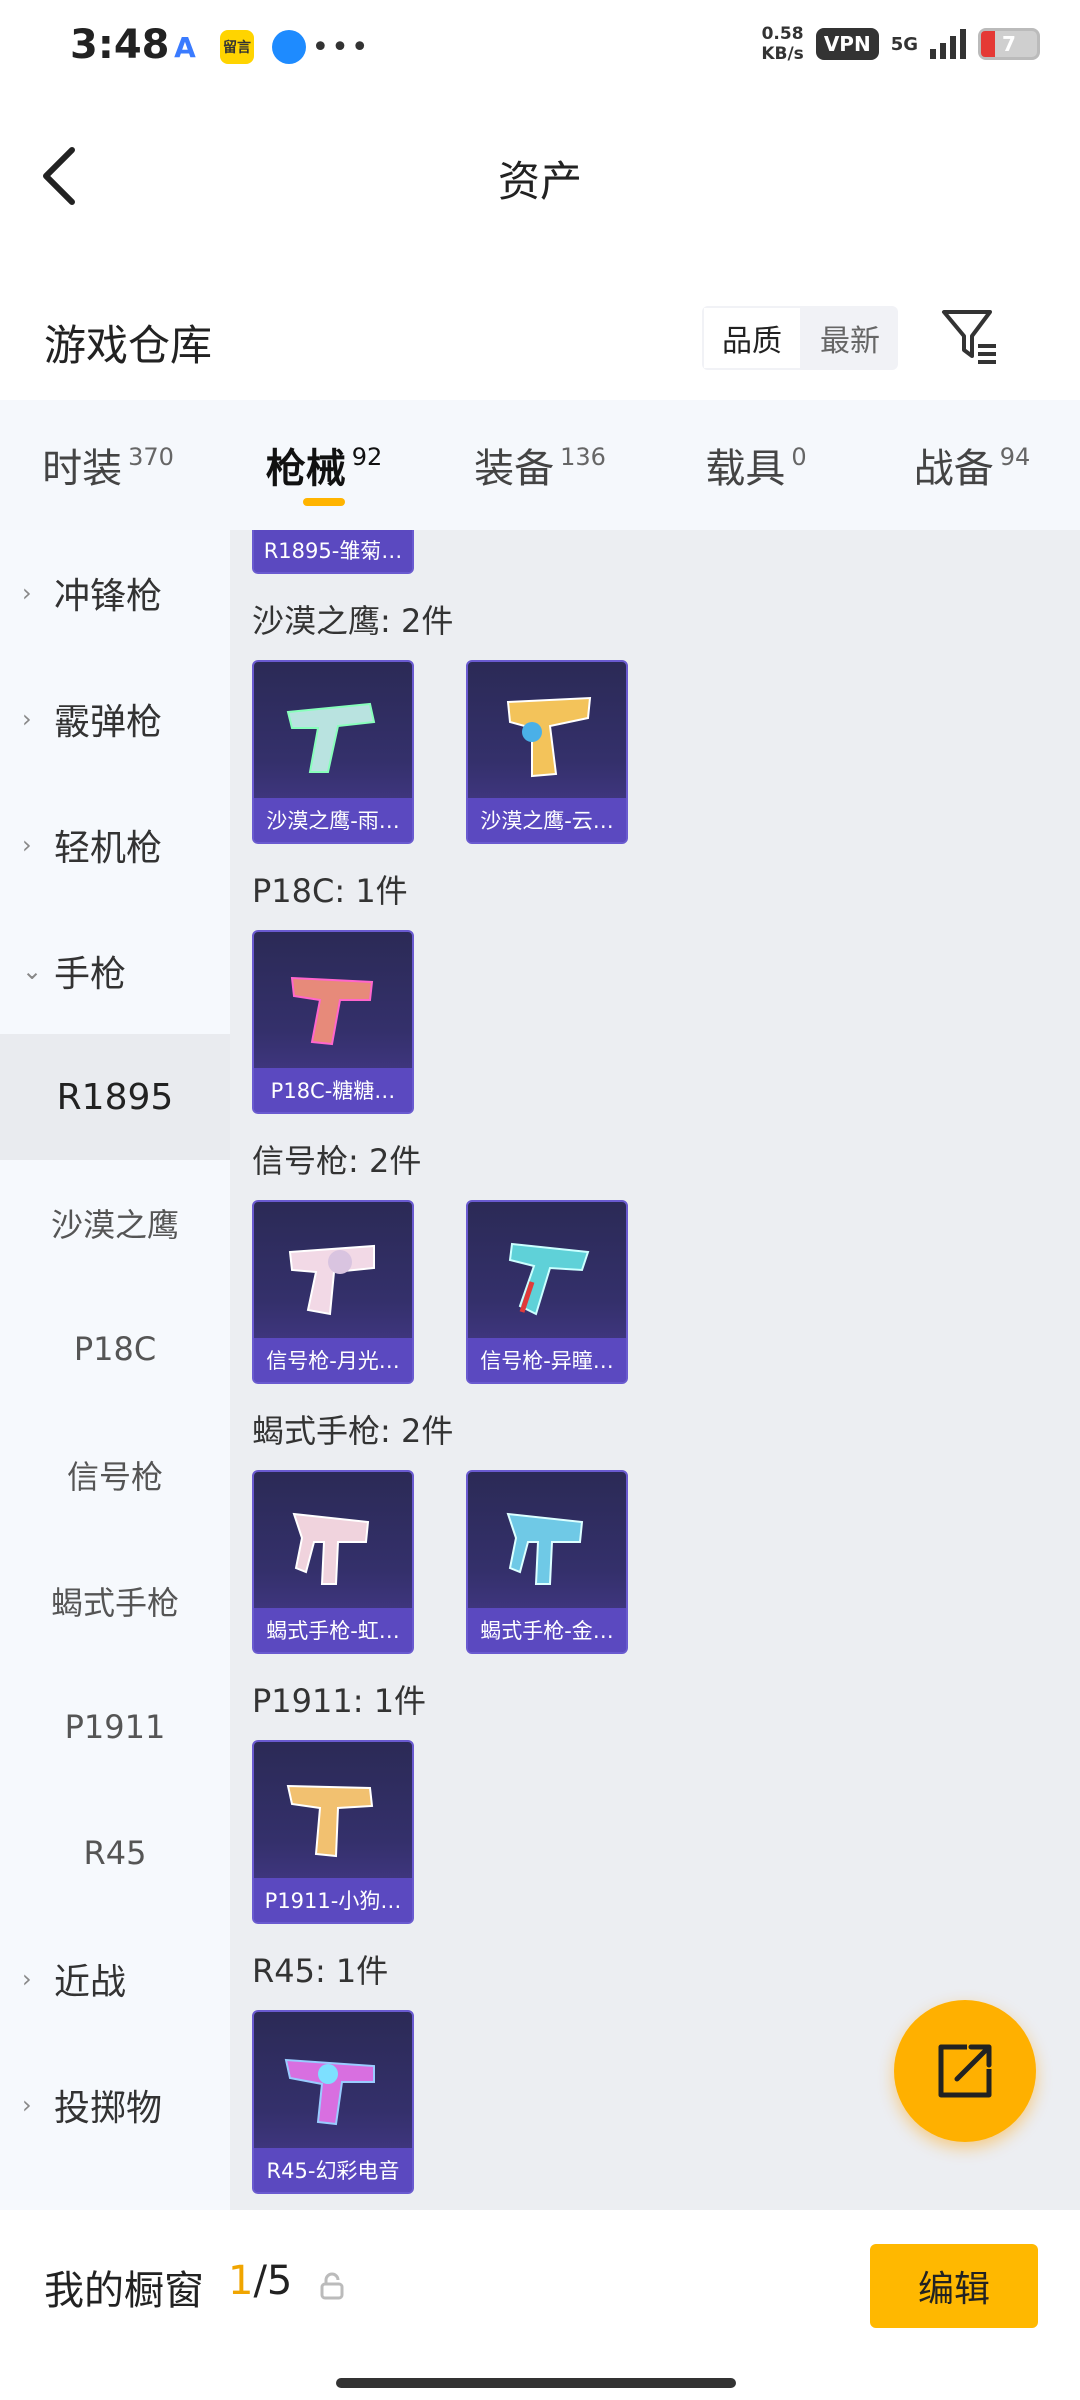 This screenshot has height=2400, width=1080. I want to click on filter-button, so click(970, 336).